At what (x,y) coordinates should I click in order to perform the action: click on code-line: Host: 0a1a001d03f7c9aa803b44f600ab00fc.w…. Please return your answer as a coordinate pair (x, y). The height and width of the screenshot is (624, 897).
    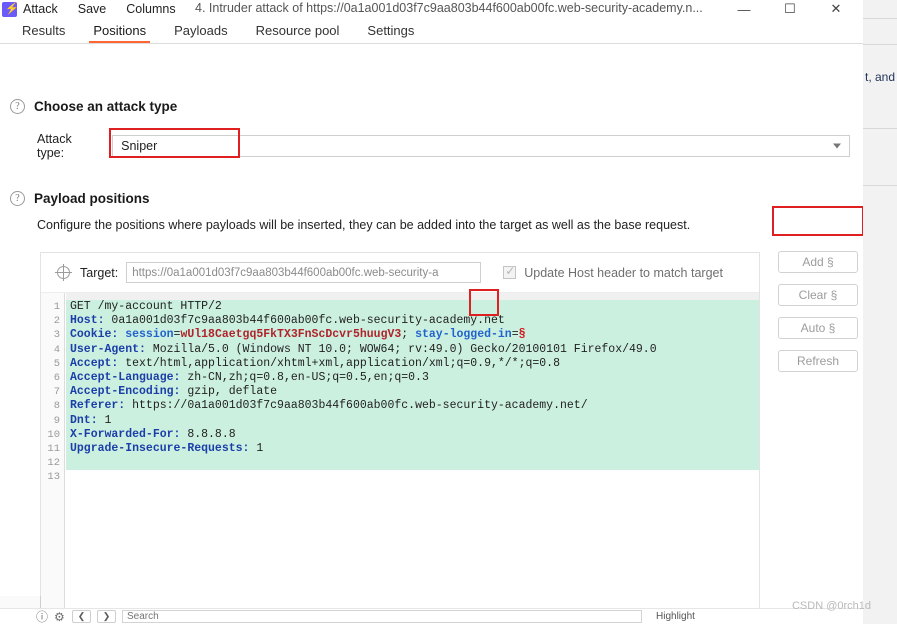
    Looking at the image, I should click on (412, 321).